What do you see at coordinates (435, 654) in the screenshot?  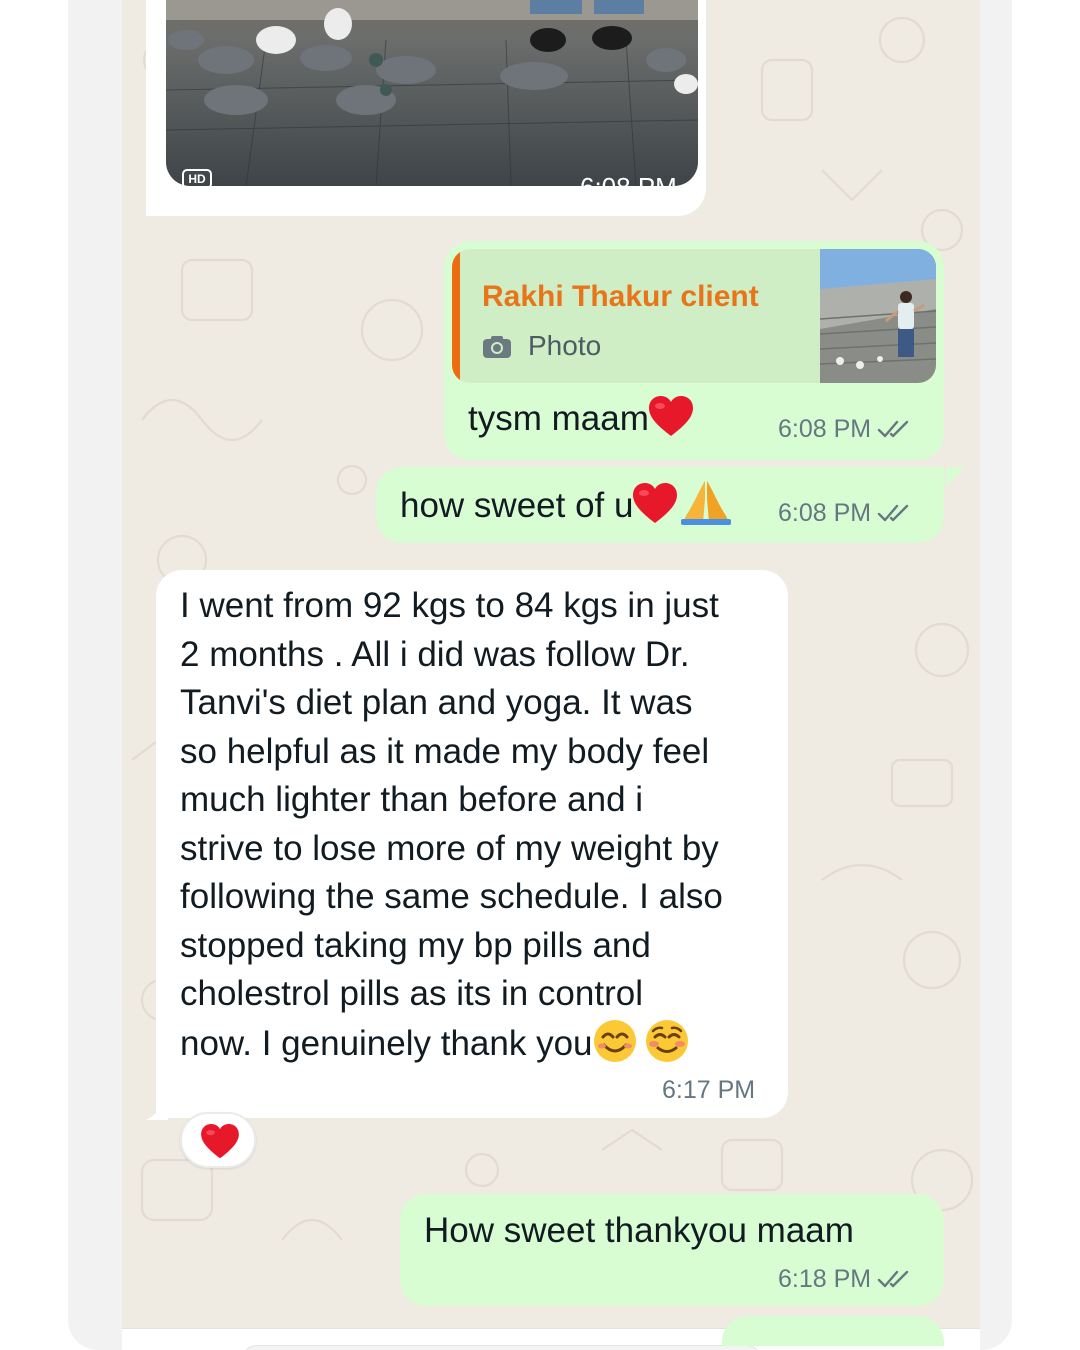 I see `message-line: 2 months . All i did was follow Dr.` at bounding box center [435, 654].